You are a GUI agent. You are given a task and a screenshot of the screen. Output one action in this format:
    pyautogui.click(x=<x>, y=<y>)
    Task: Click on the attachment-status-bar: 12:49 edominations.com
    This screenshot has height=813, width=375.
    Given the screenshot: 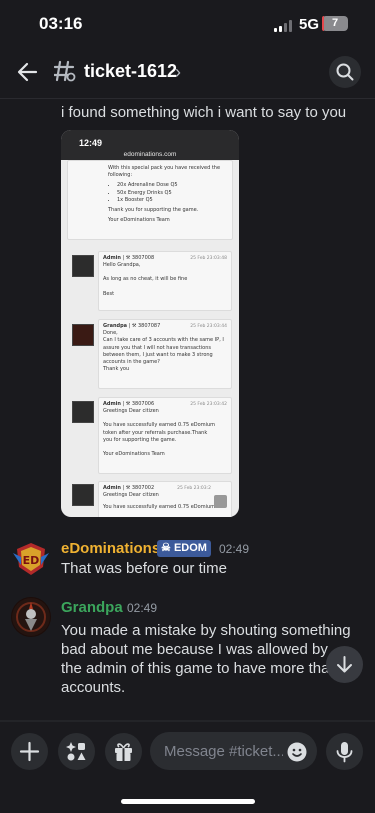 What is the action you would take?
    pyautogui.click(x=150, y=145)
    